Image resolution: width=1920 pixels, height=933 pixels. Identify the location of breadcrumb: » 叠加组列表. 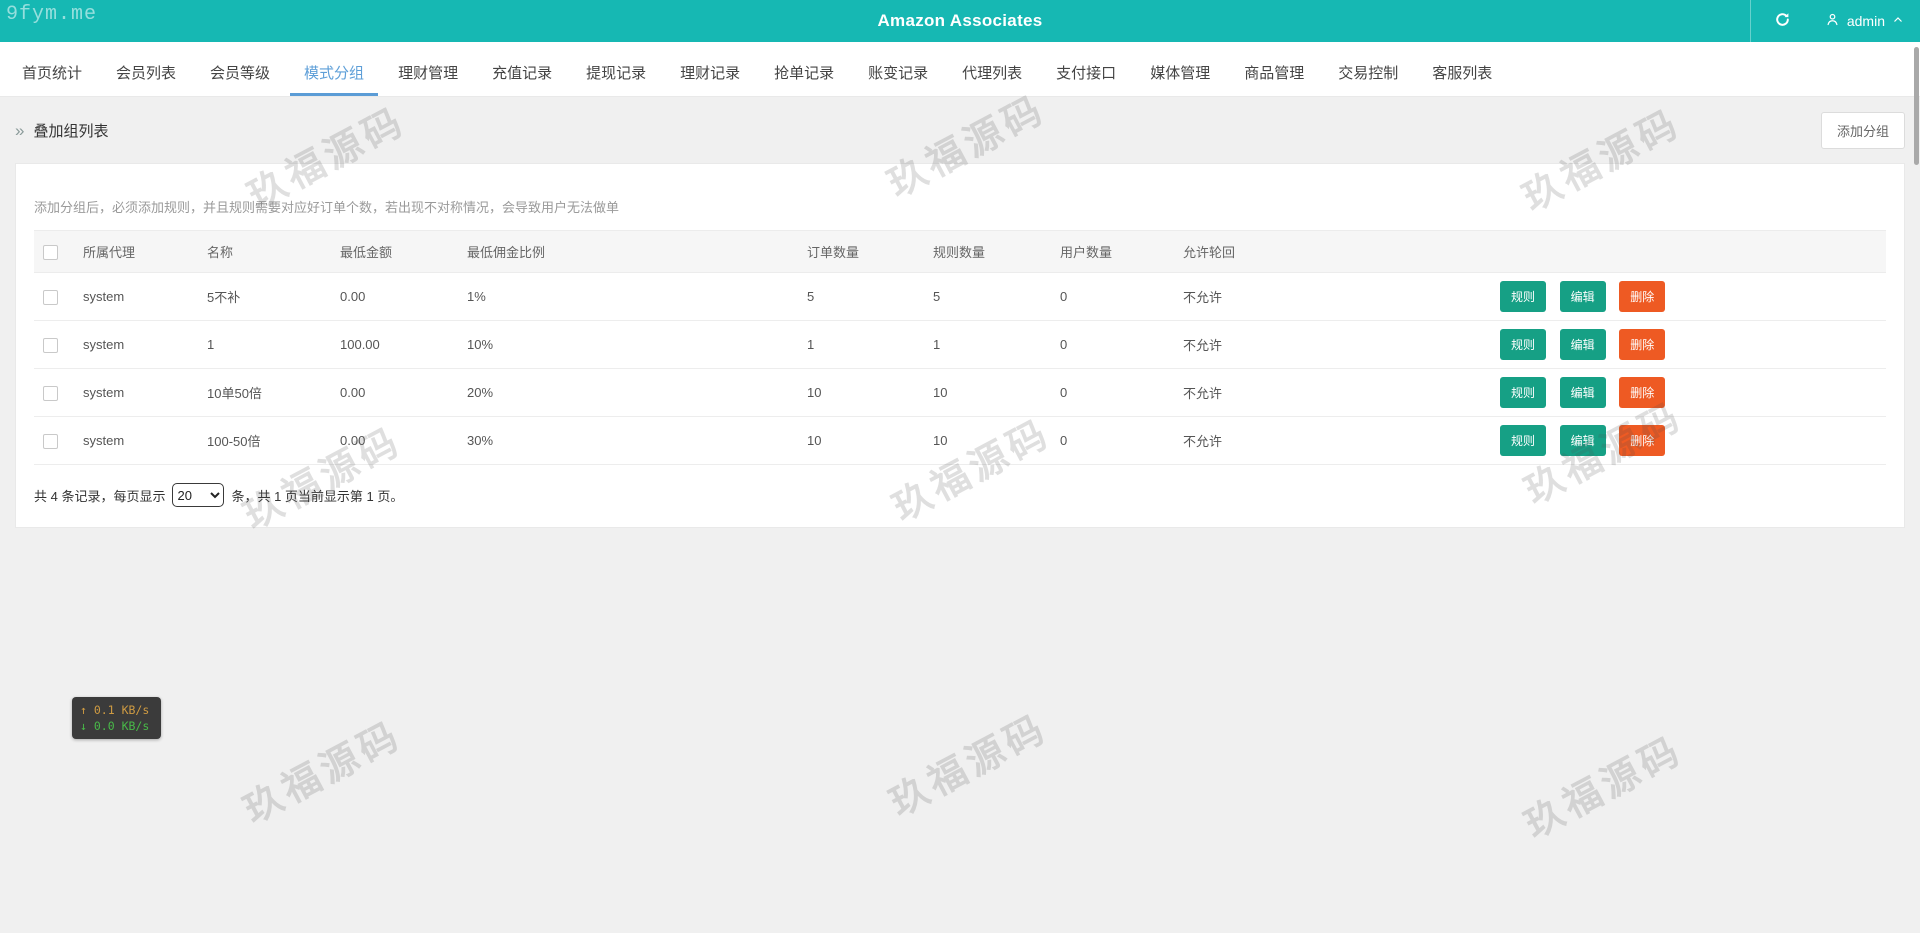
(61, 130).